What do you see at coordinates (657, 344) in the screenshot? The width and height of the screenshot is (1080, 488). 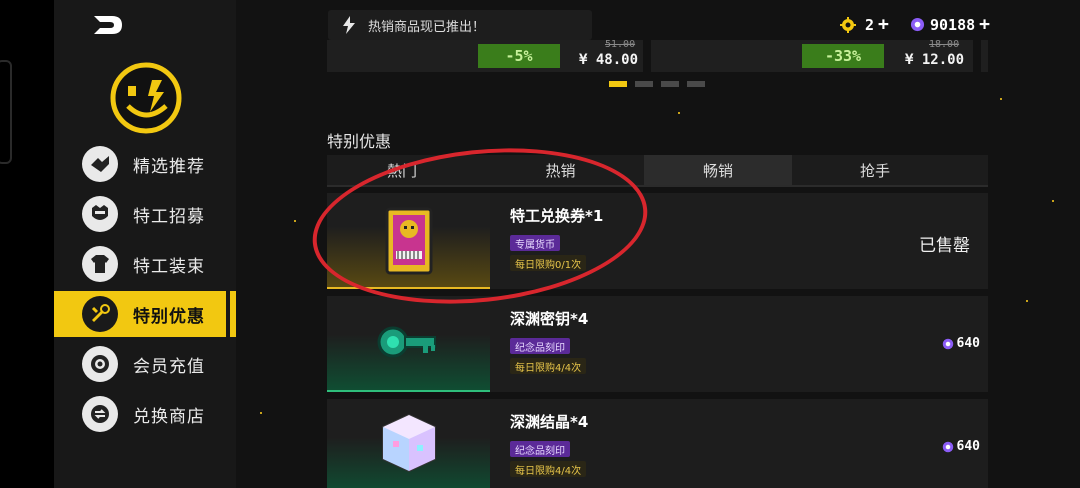 I see `product-card: 深渊密钥*4 纪念品刻印 每日限购4/4次 640` at bounding box center [657, 344].